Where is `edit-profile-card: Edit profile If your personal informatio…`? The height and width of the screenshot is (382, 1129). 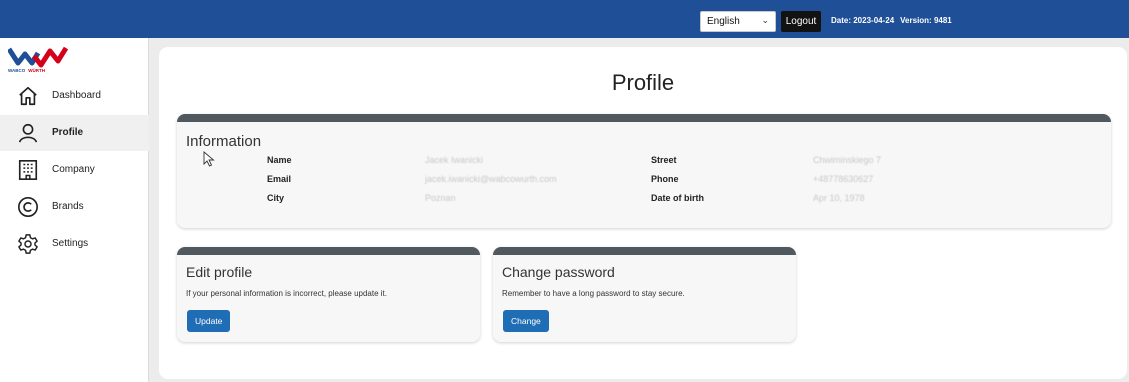
edit-profile-card: Edit profile If your personal informatio… is located at coordinates (328, 294).